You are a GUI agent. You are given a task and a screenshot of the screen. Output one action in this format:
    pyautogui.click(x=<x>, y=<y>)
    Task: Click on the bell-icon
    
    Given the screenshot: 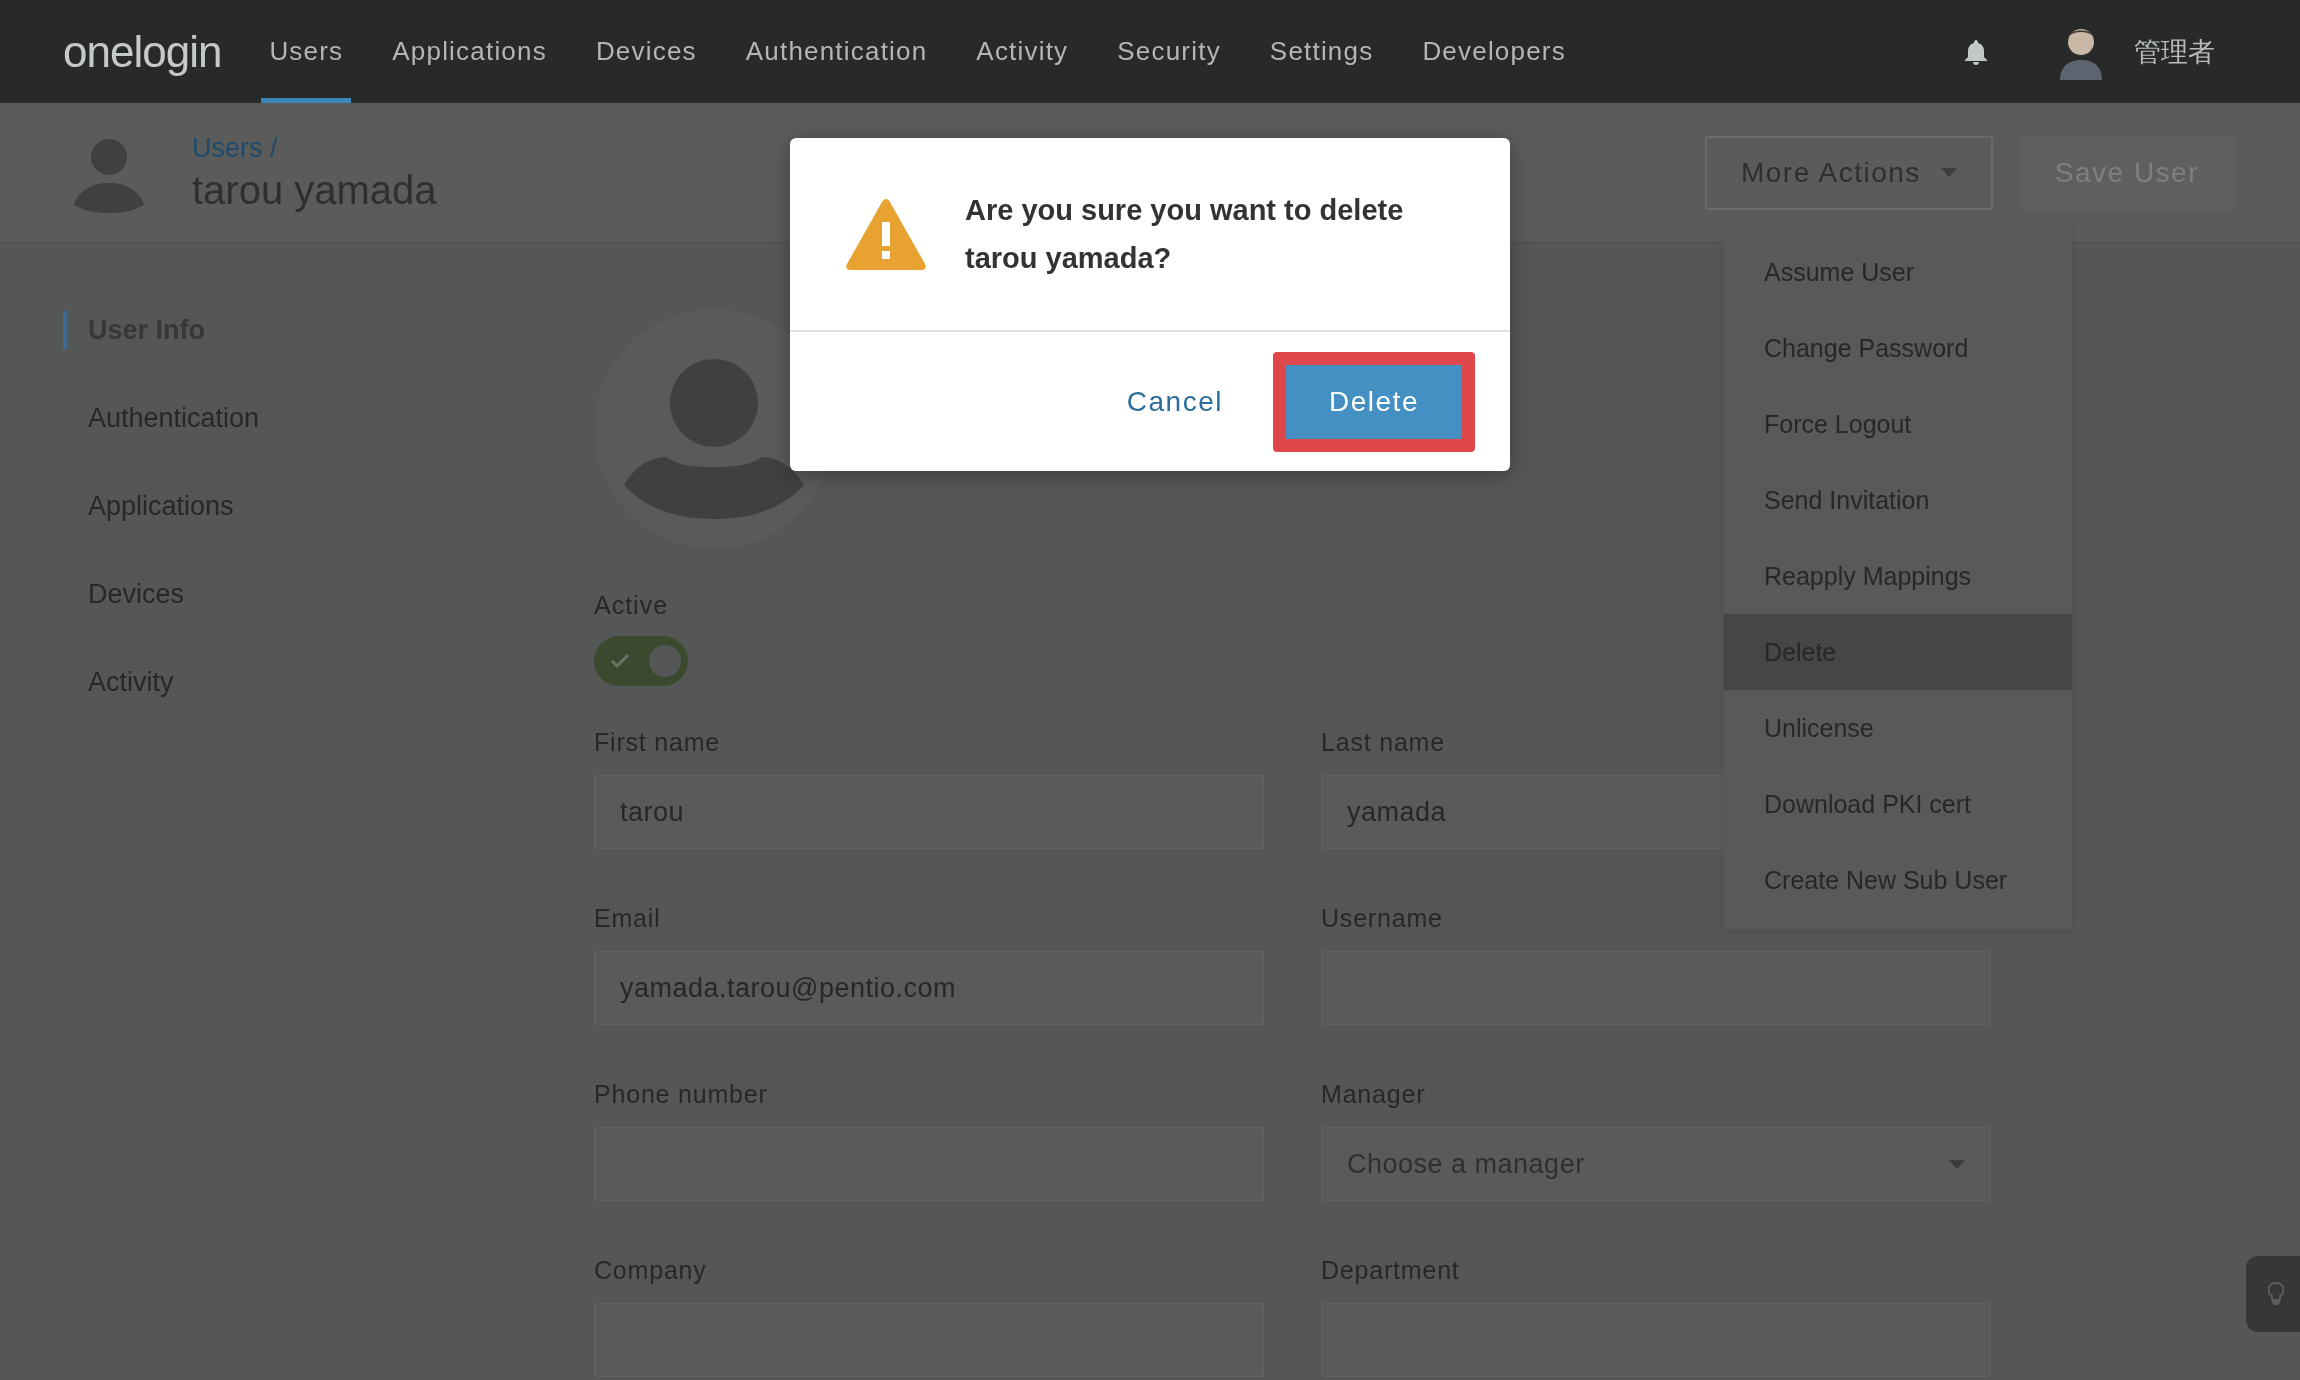 What is the action you would take?
    pyautogui.click(x=1976, y=51)
    